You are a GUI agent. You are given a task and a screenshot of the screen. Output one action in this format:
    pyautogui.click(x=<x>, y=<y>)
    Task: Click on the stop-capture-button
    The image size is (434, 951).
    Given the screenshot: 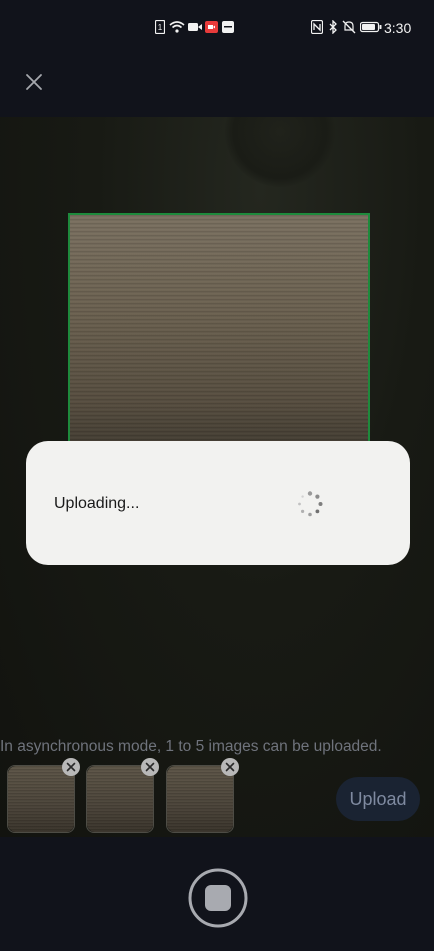 What is the action you would take?
    pyautogui.click(x=218, y=898)
    